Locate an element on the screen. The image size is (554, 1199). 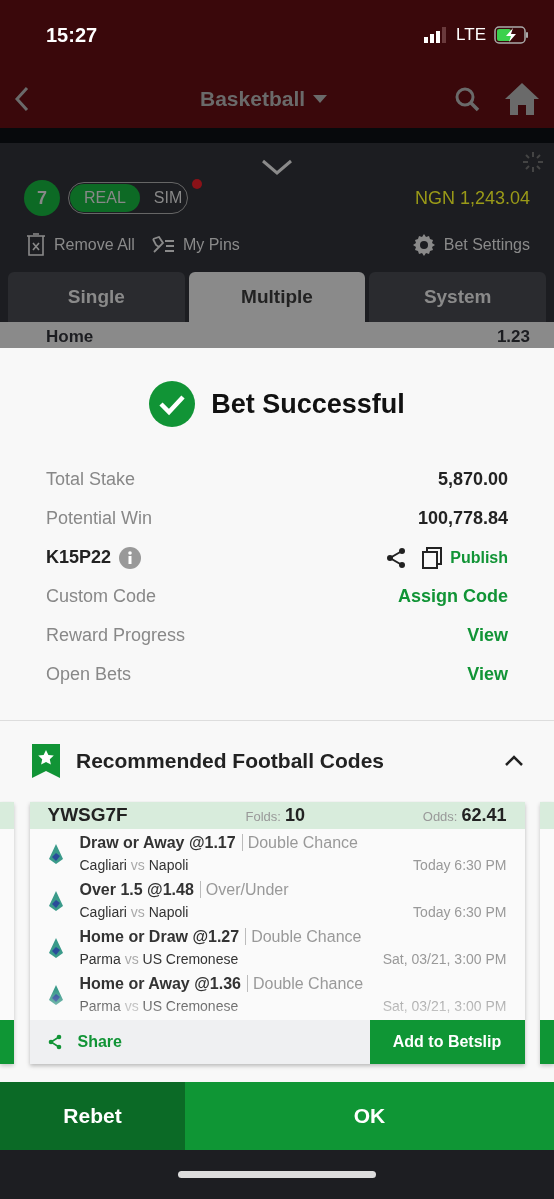
row-label: Total Stake is located at coordinates (91, 479).